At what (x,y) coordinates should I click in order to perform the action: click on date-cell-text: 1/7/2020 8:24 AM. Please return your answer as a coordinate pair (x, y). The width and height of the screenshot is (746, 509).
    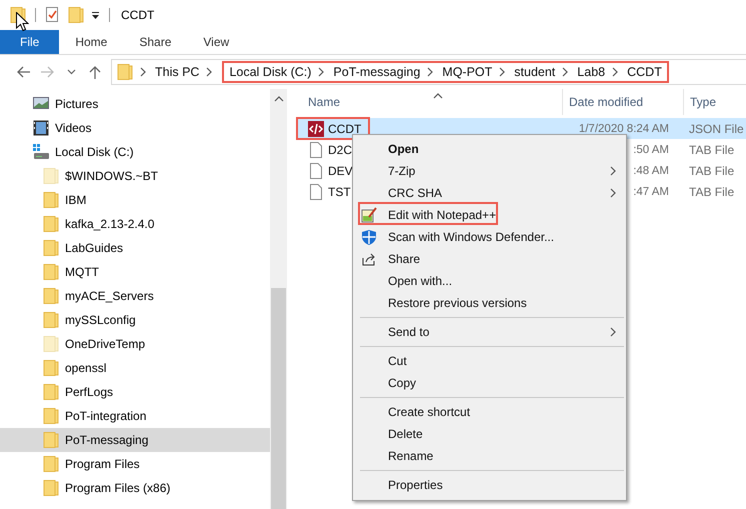
    Looking at the image, I should click on (624, 128).